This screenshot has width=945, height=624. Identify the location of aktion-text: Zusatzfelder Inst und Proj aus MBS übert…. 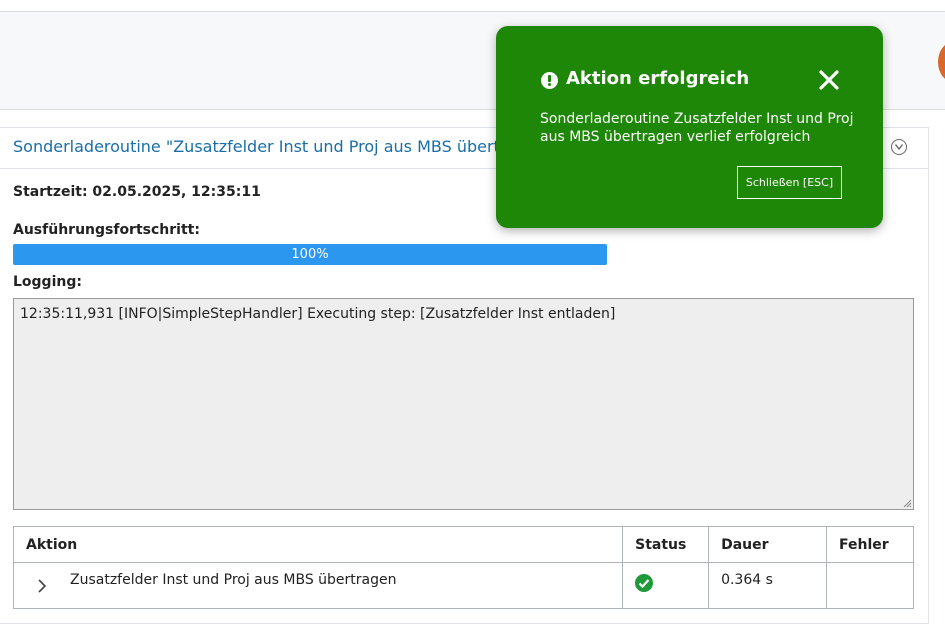
(233, 580).